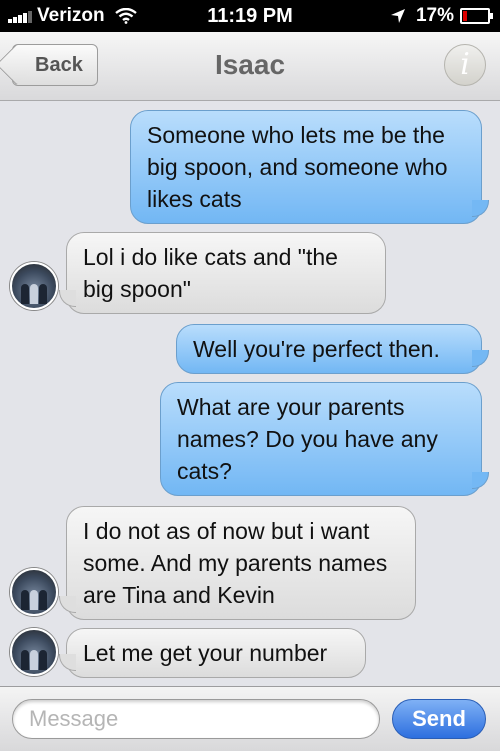 Image resolution: width=500 pixels, height=751 pixels. Describe the element at coordinates (205, 653) in the screenshot. I see `message-text: Let me get your number` at that location.